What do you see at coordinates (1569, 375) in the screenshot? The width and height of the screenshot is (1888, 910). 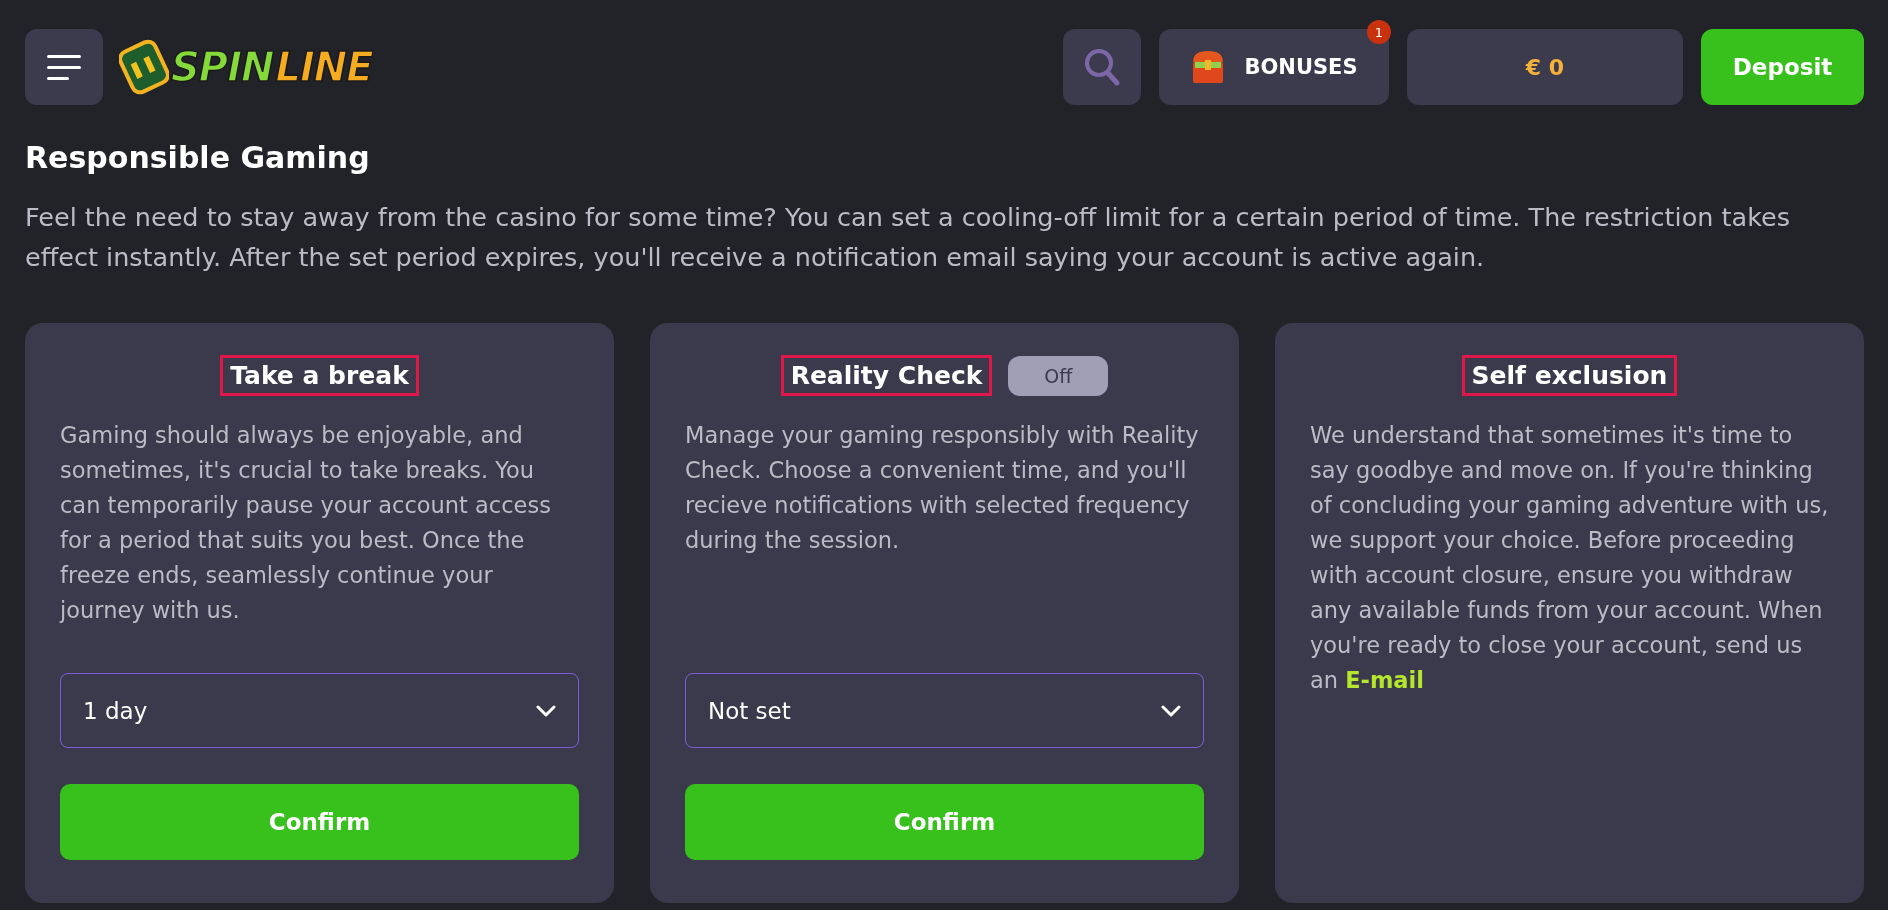 I see `card-title: Self exclusion` at bounding box center [1569, 375].